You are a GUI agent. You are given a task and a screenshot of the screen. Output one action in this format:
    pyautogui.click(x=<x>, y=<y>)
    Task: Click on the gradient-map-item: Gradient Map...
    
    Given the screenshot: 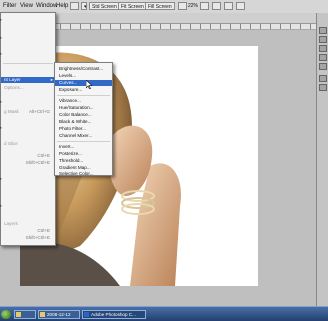 What is the action you would take?
    pyautogui.click(x=75, y=167)
    